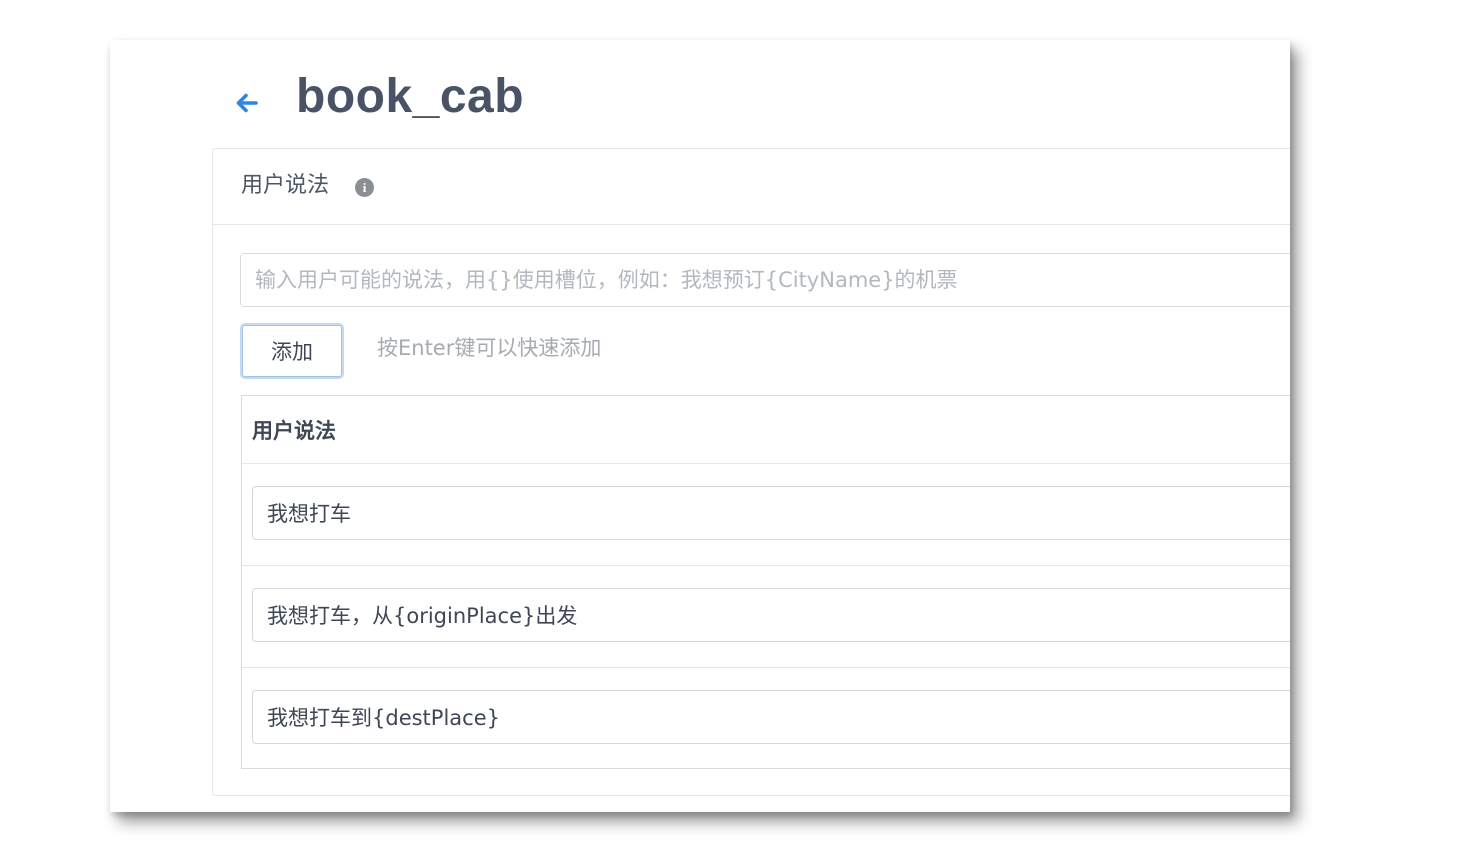 Image resolution: width=1468 pixels, height=858 pixels. I want to click on arrow-left-icon, so click(246, 102).